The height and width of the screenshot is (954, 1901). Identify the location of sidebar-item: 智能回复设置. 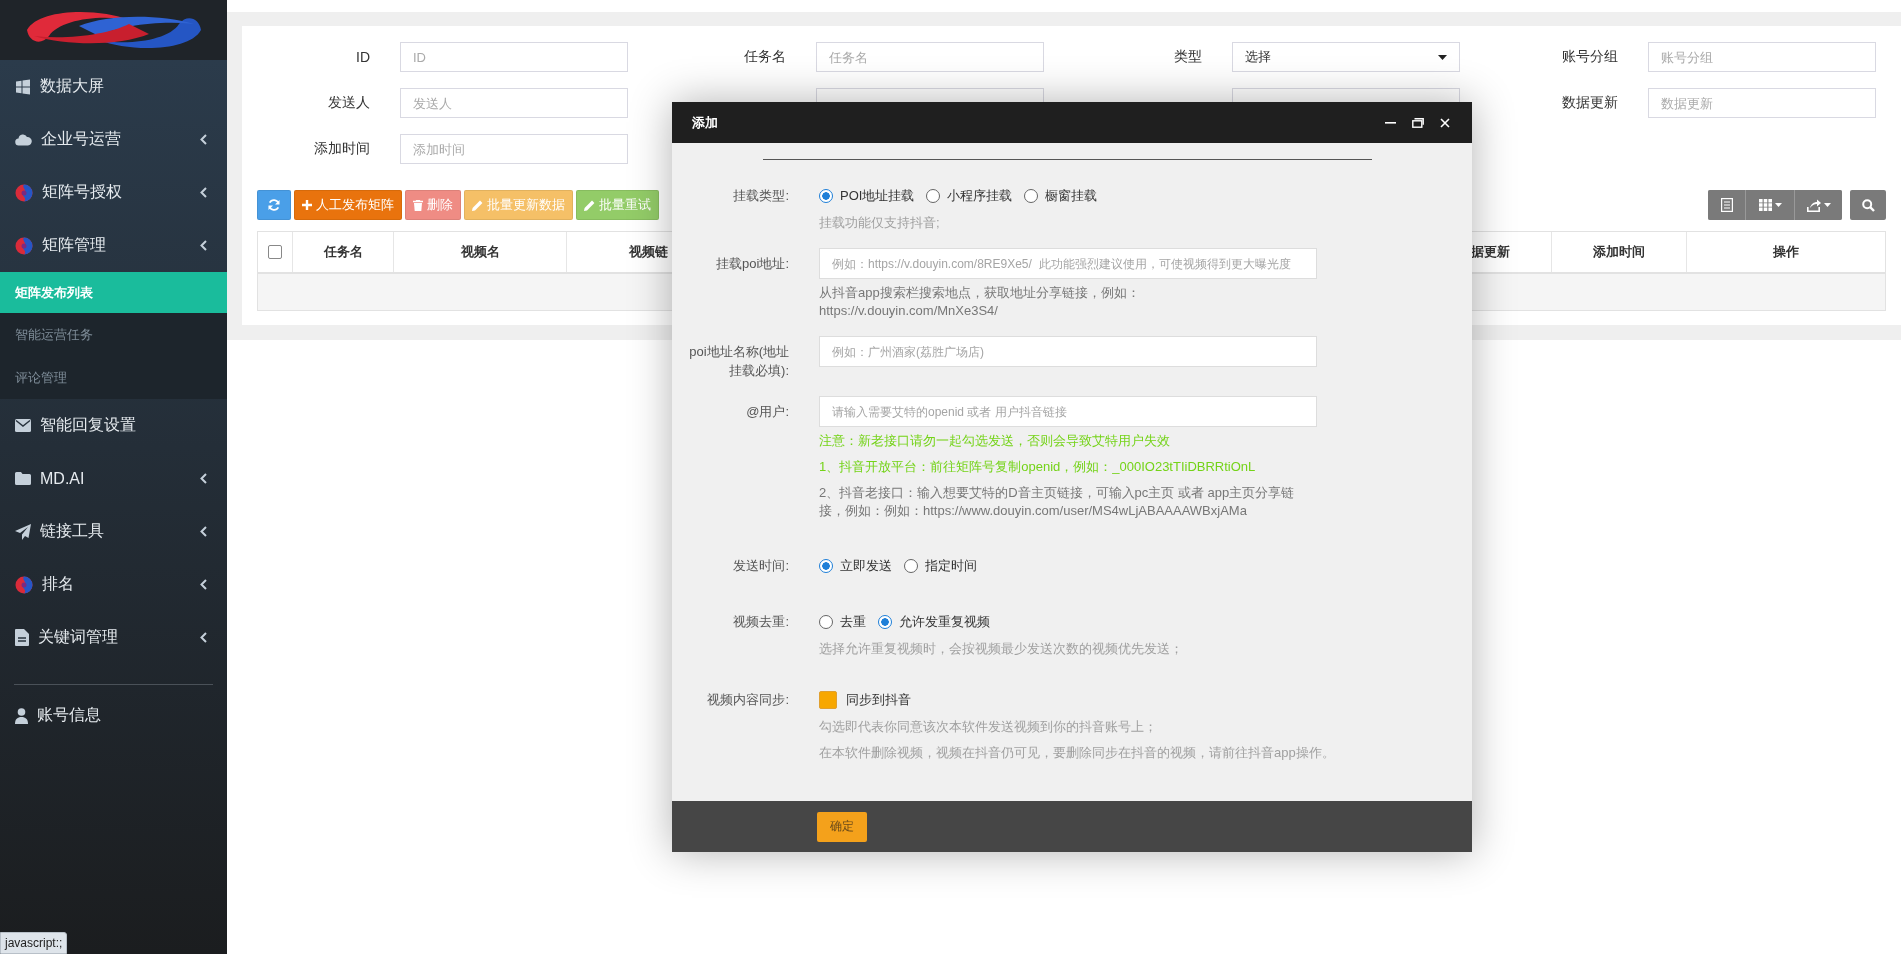
(113, 425).